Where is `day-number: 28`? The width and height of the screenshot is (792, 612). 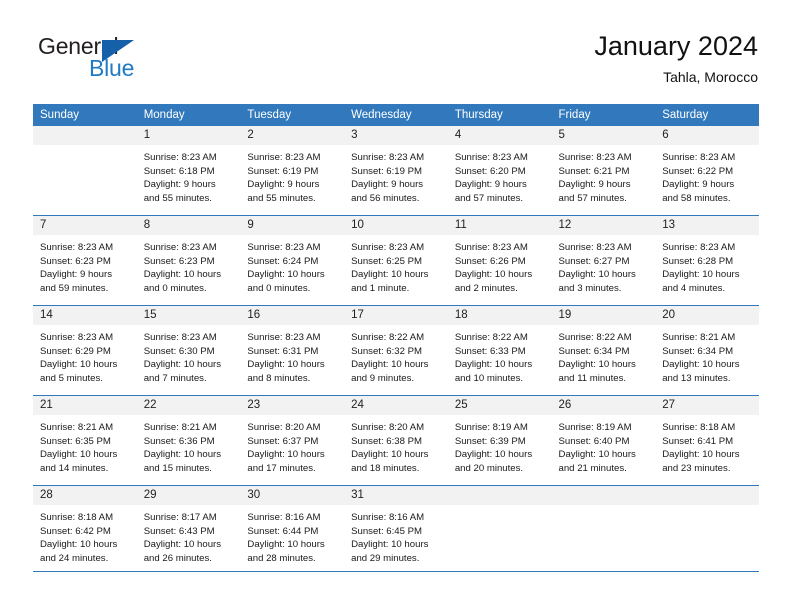
day-number: 28 is located at coordinates (85, 495).